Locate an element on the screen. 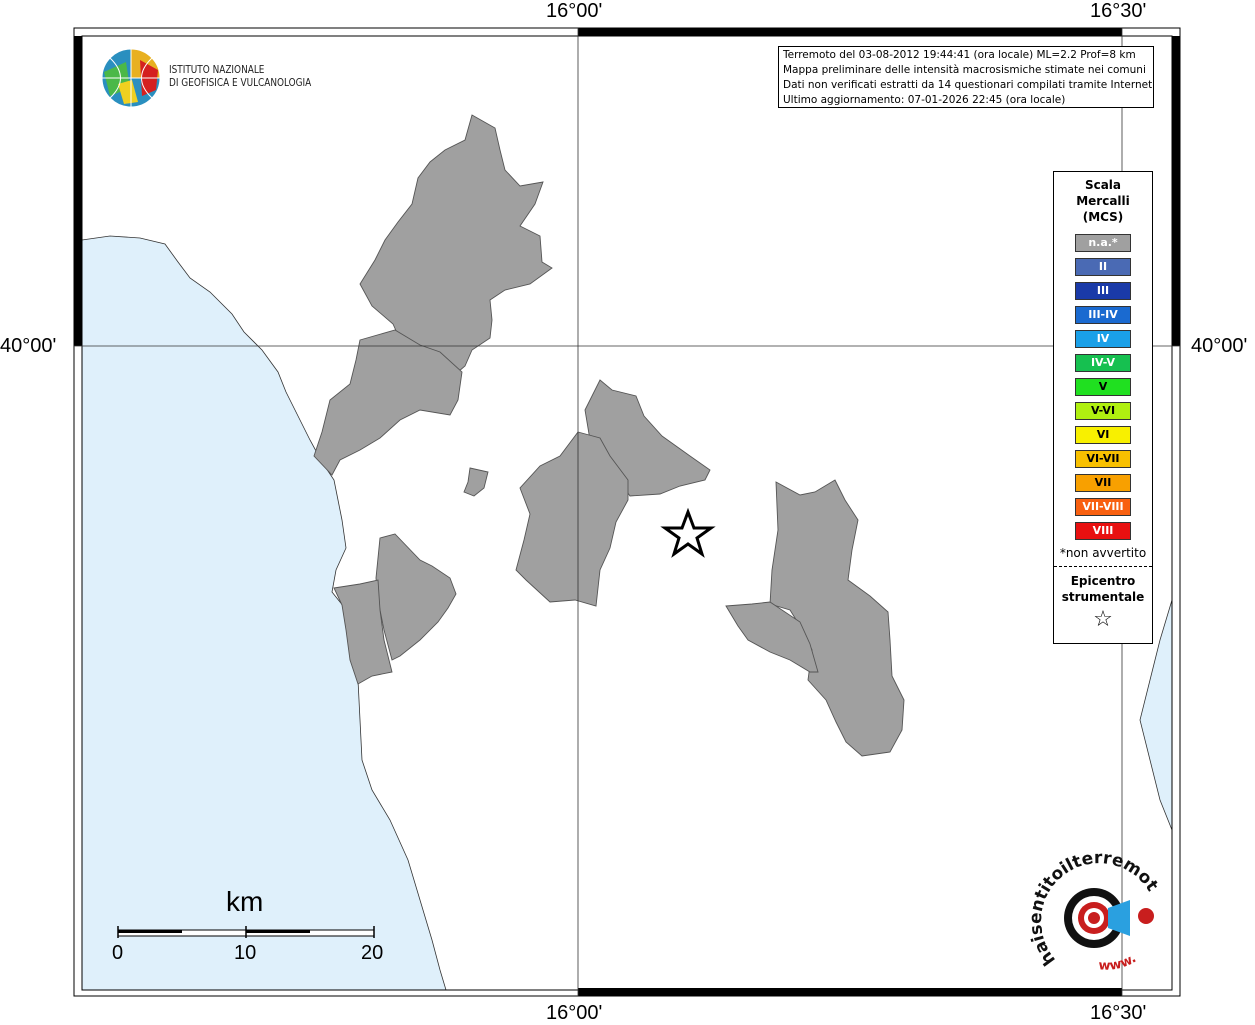 The image size is (1255, 1025). legend-item-0: n.a.* is located at coordinates (1103, 243).